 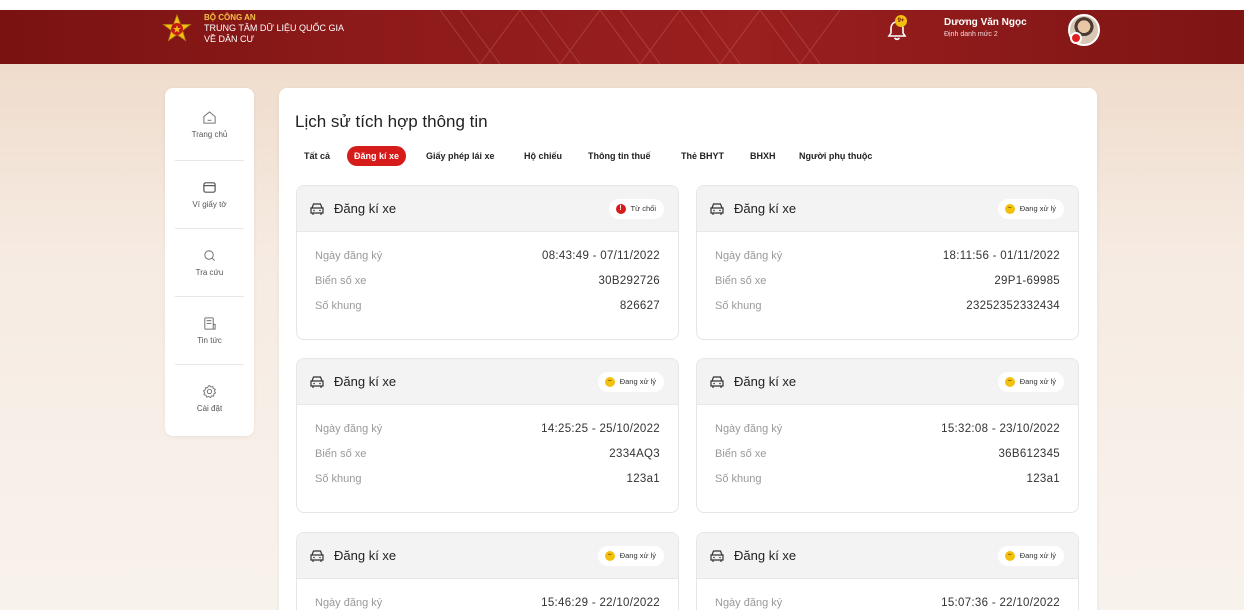 I want to click on tab-health-insurance: Thẻ BHYT, so click(x=702, y=156).